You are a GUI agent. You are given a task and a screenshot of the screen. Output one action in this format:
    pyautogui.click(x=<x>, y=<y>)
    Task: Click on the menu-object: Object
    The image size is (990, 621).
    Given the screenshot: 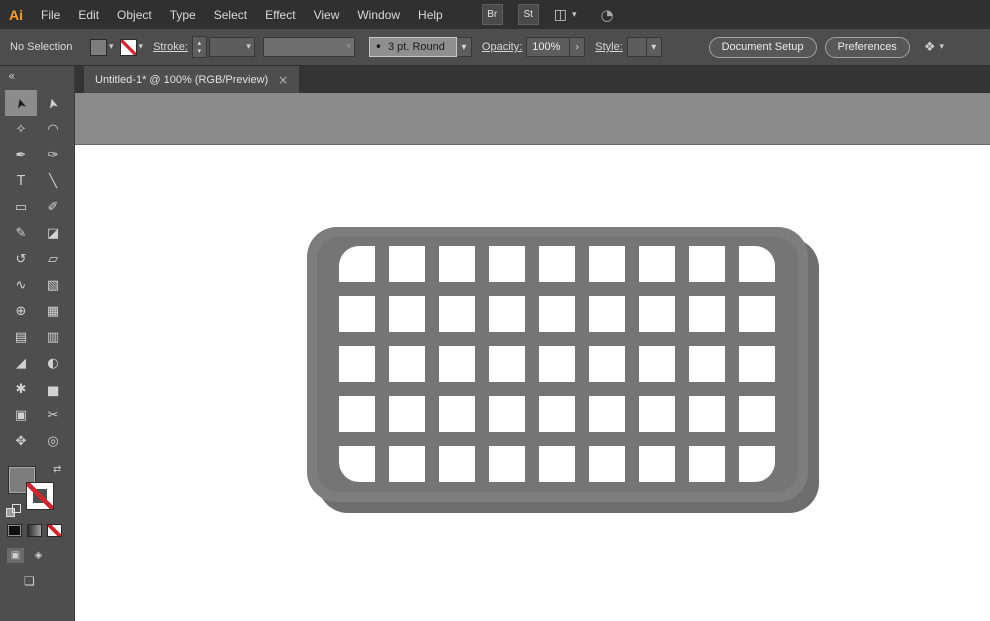 What is the action you would take?
    pyautogui.click(x=134, y=15)
    